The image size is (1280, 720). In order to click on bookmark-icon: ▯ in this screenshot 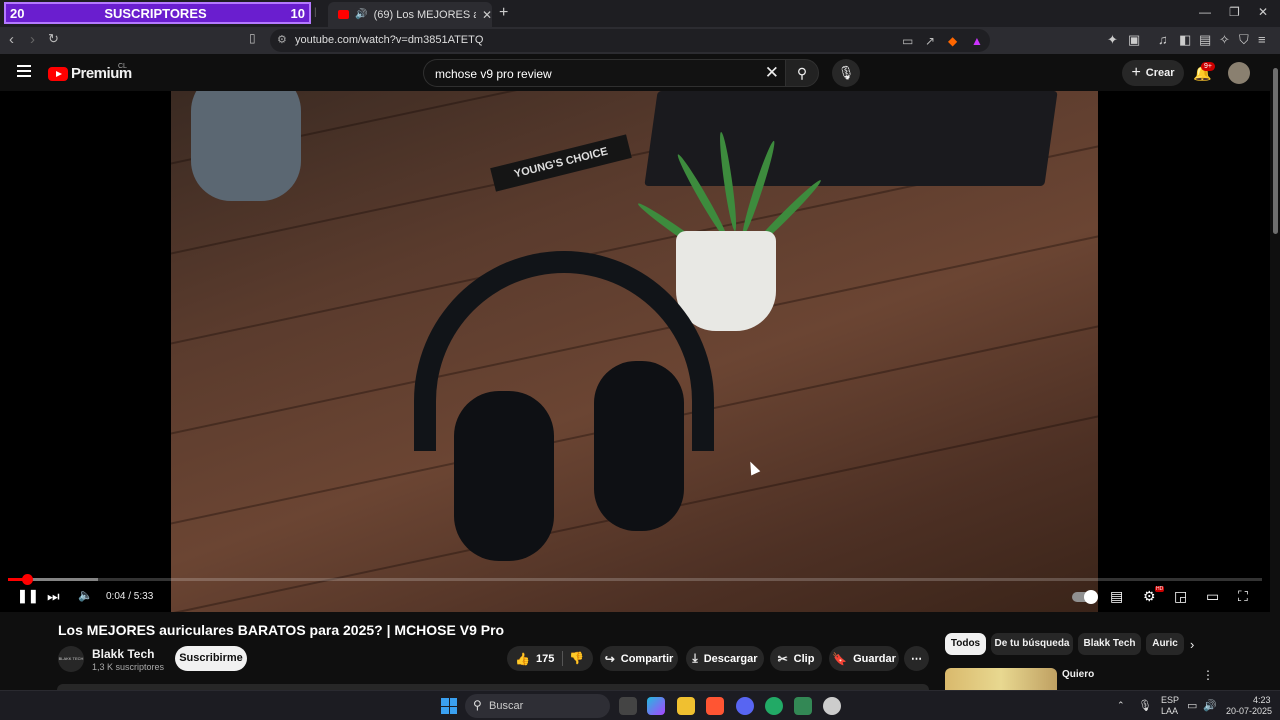, I will do `click(252, 38)`.